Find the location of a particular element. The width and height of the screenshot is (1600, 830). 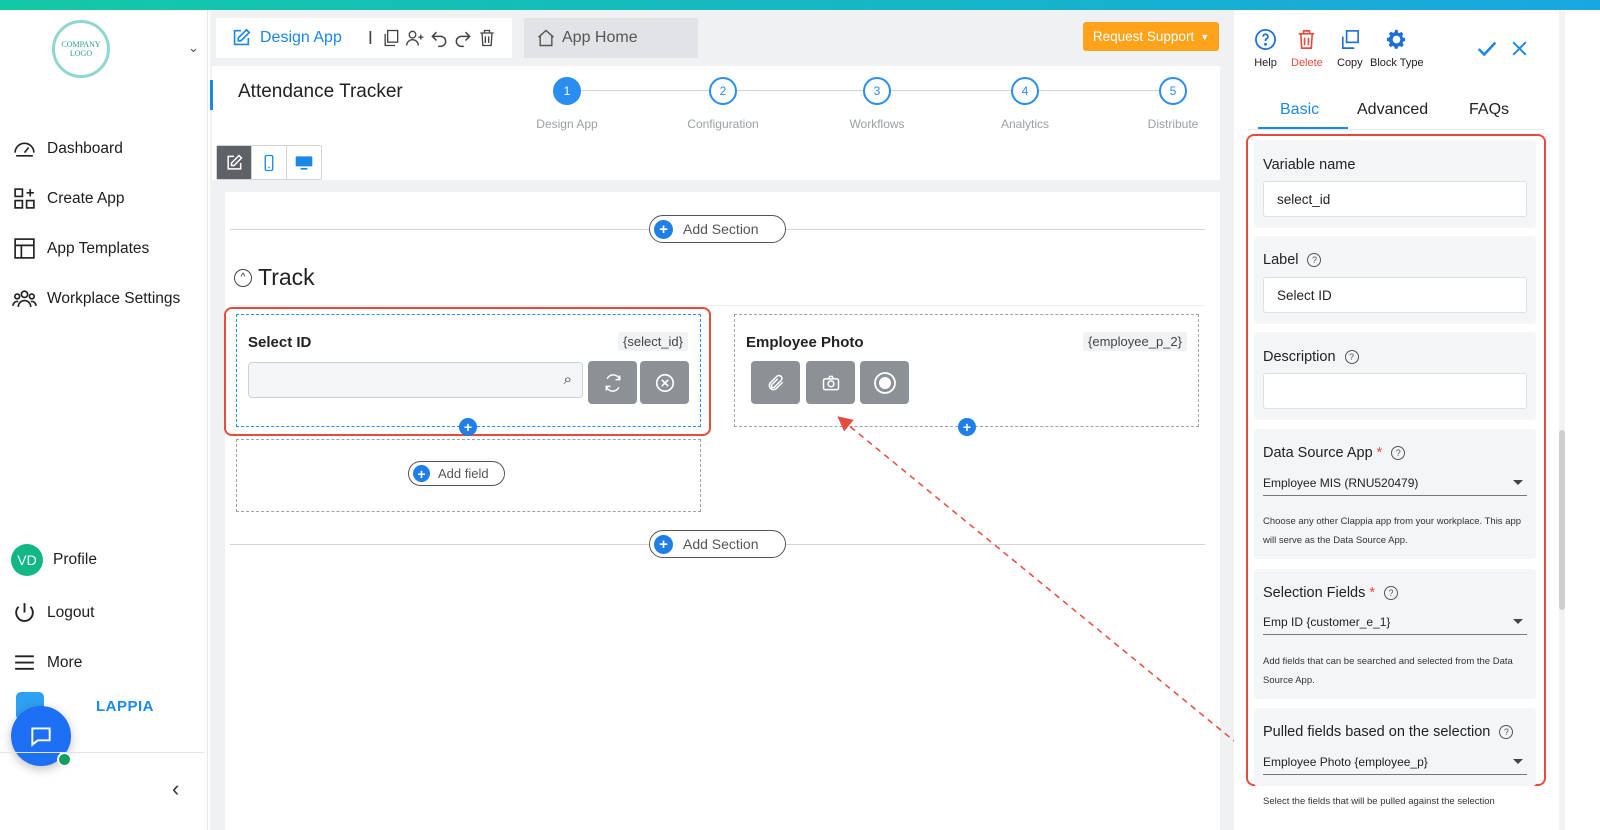

variable-name-input: select_id is located at coordinates (1395, 199).